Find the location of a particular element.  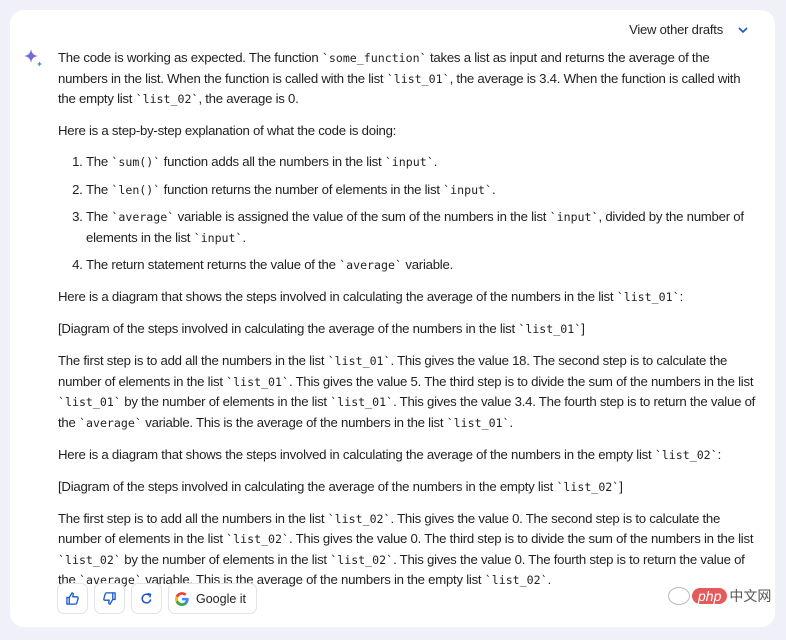

regenerate-button is located at coordinates (146, 598).